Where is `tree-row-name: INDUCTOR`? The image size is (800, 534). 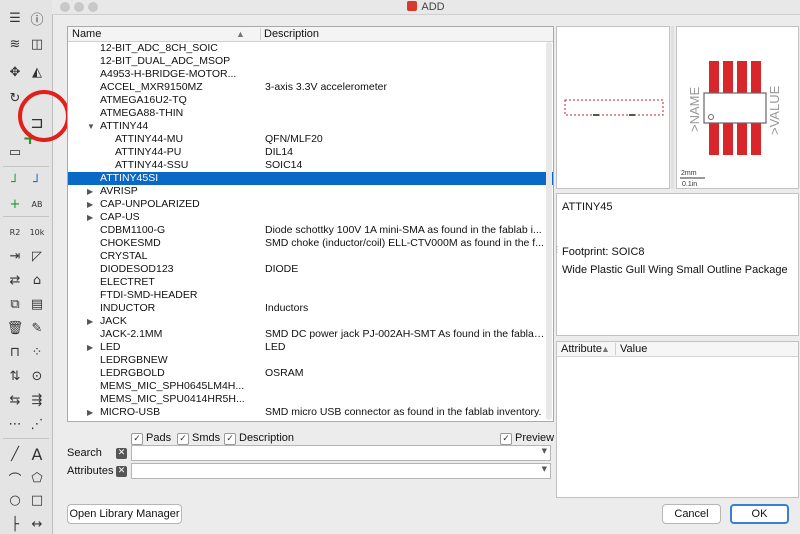
tree-row-name: INDUCTOR is located at coordinates (128, 308).